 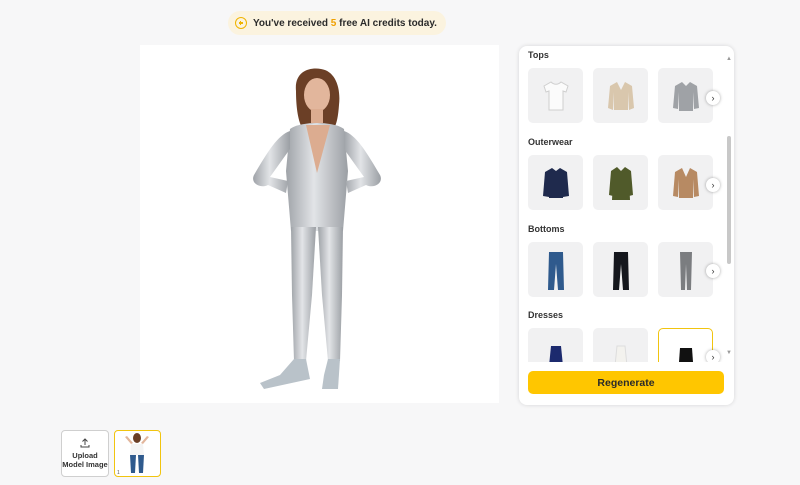 I want to click on model-thumbnail: 1, so click(x=137, y=453).